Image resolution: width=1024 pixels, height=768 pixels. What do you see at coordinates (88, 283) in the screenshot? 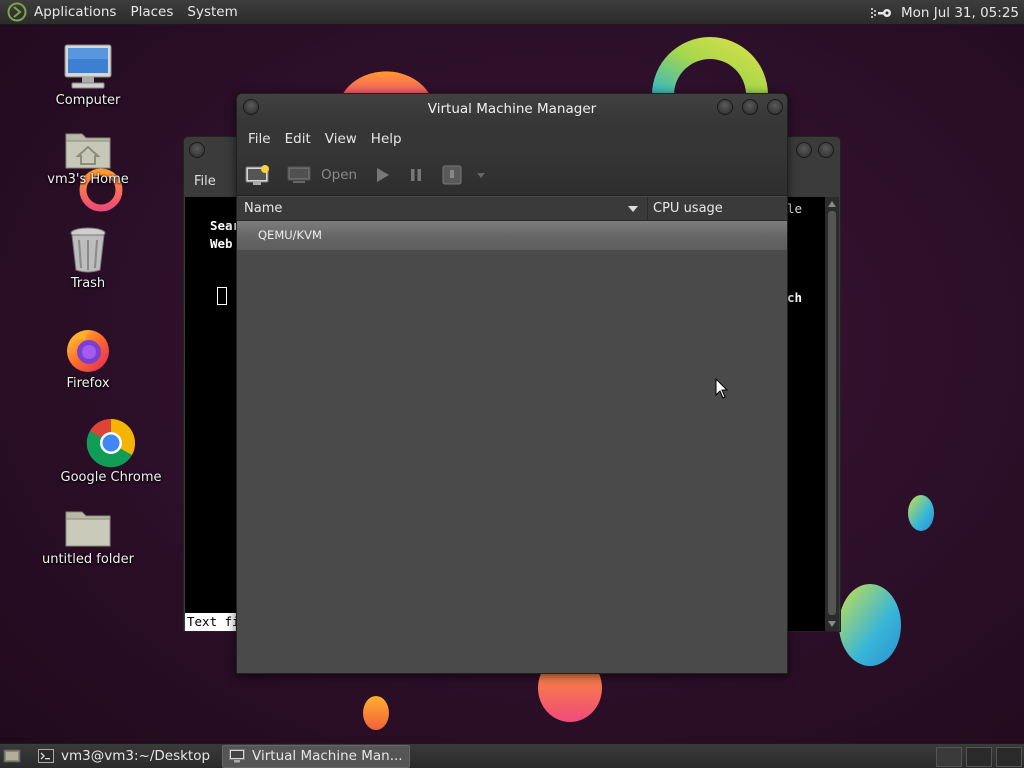
I see `desktop-icon-label: Trash` at bounding box center [88, 283].